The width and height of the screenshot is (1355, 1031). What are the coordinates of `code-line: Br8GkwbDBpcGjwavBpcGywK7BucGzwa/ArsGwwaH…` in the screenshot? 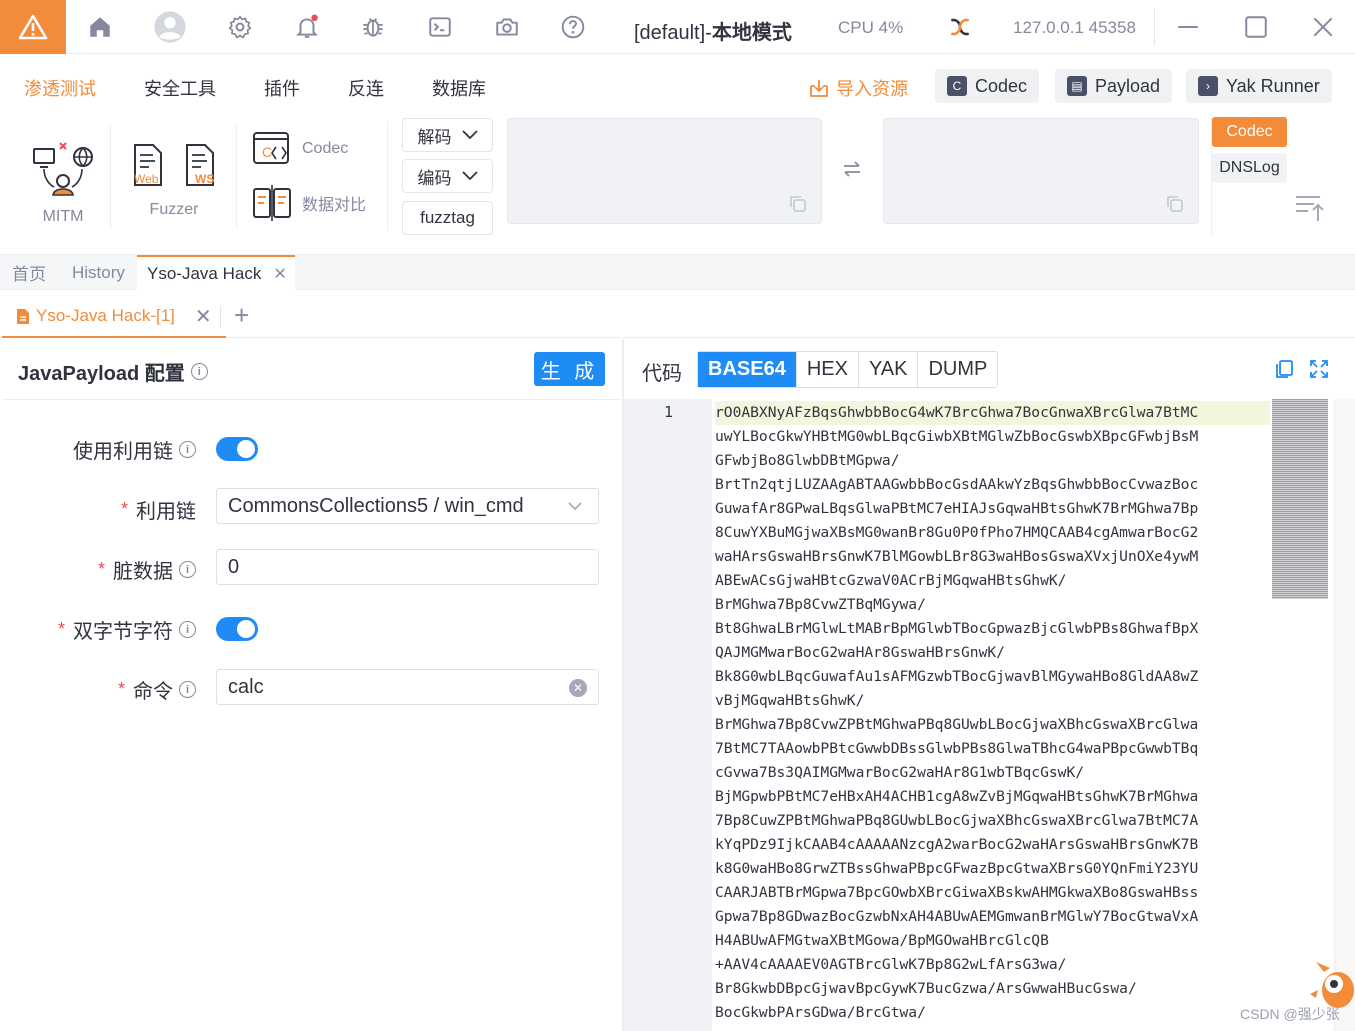 It's located at (926, 988).